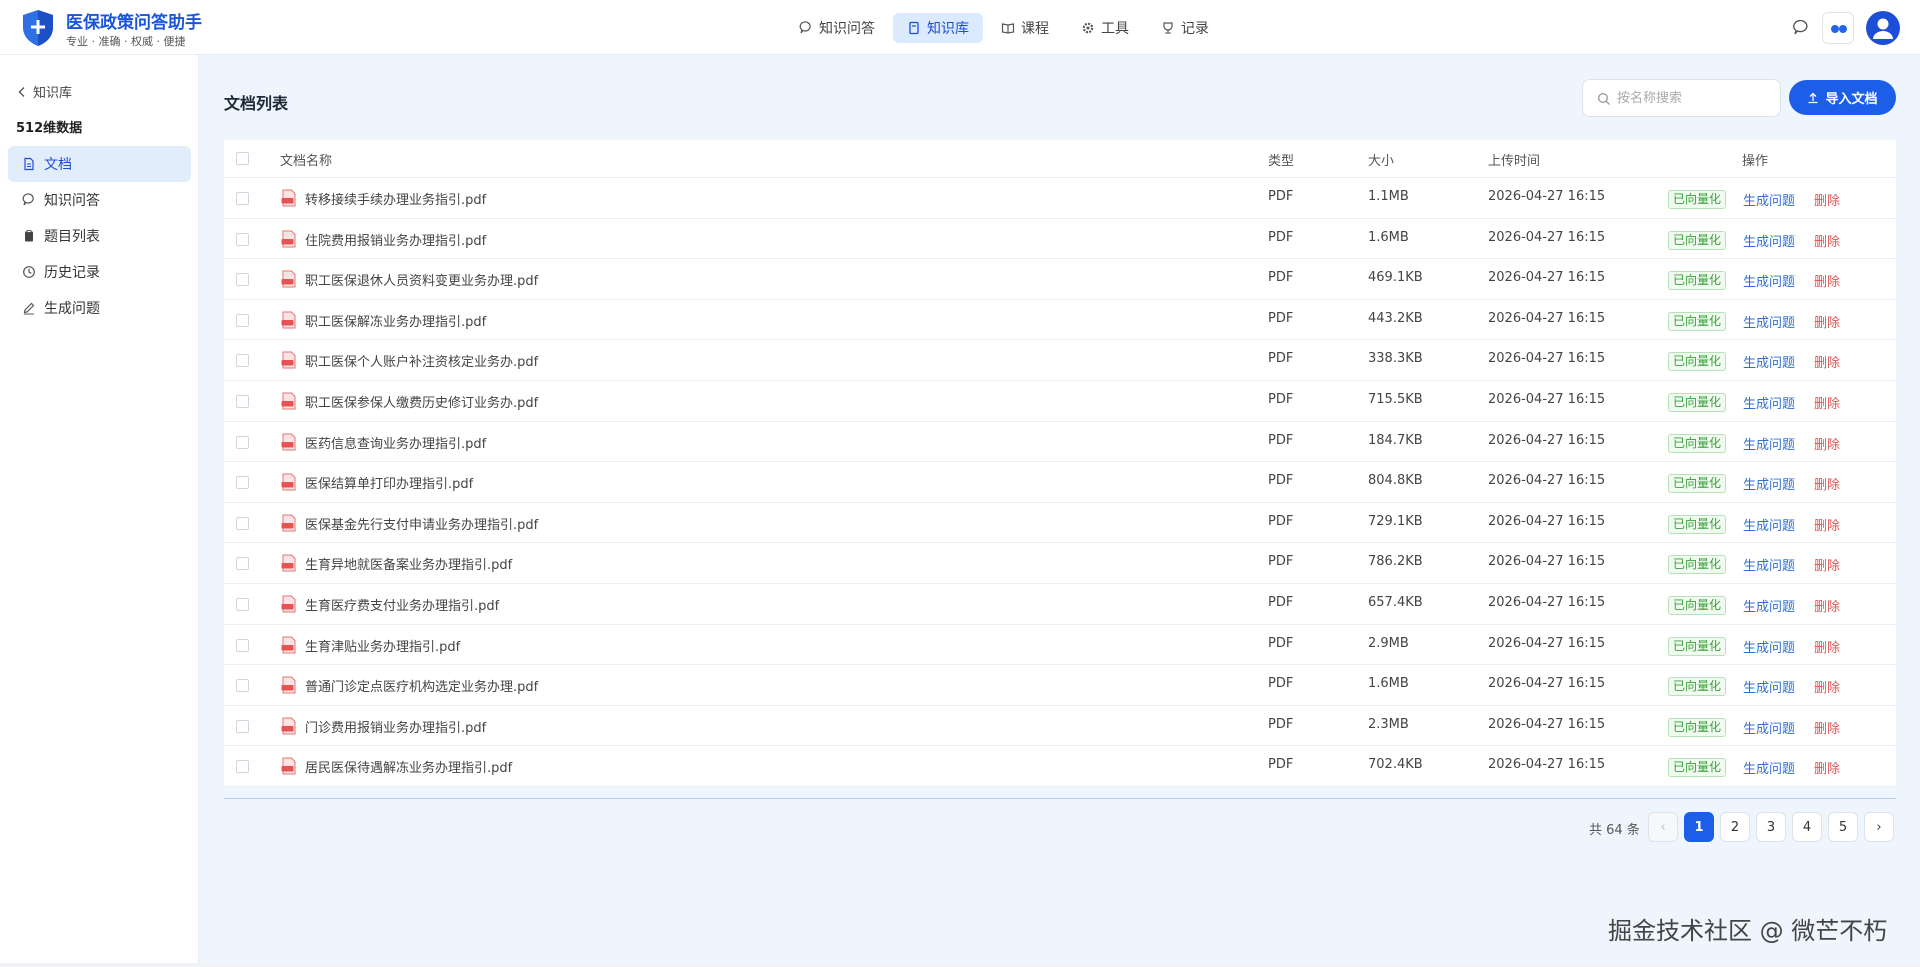 Image resolution: width=1920 pixels, height=967 pixels. Describe the element at coordinates (395, 726) in the screenshot. I see `doc-name: 门诊费用报销业务办理指引.pdf` at that location.